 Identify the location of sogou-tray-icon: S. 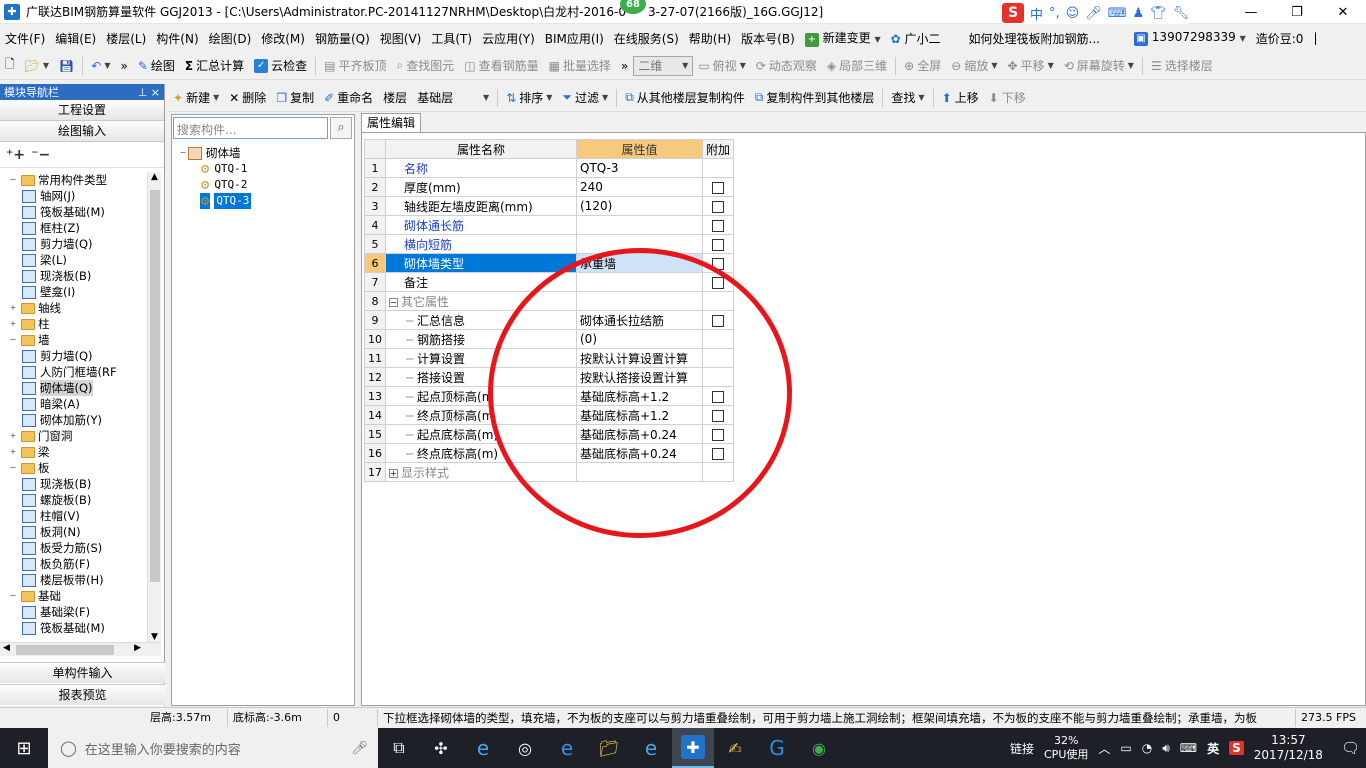
(1236, 748).